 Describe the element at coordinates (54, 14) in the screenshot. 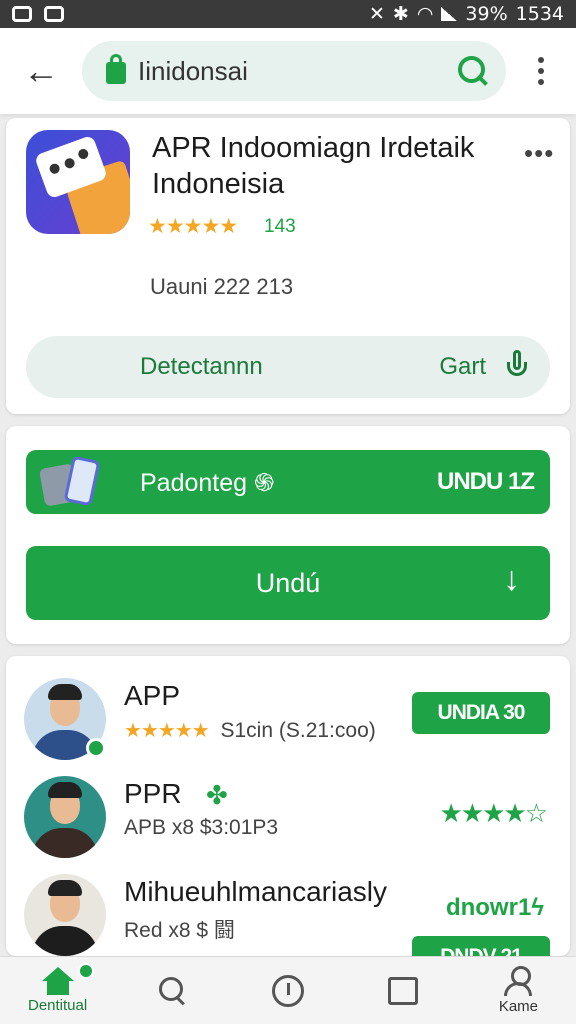

I see `message-icon` at that location.